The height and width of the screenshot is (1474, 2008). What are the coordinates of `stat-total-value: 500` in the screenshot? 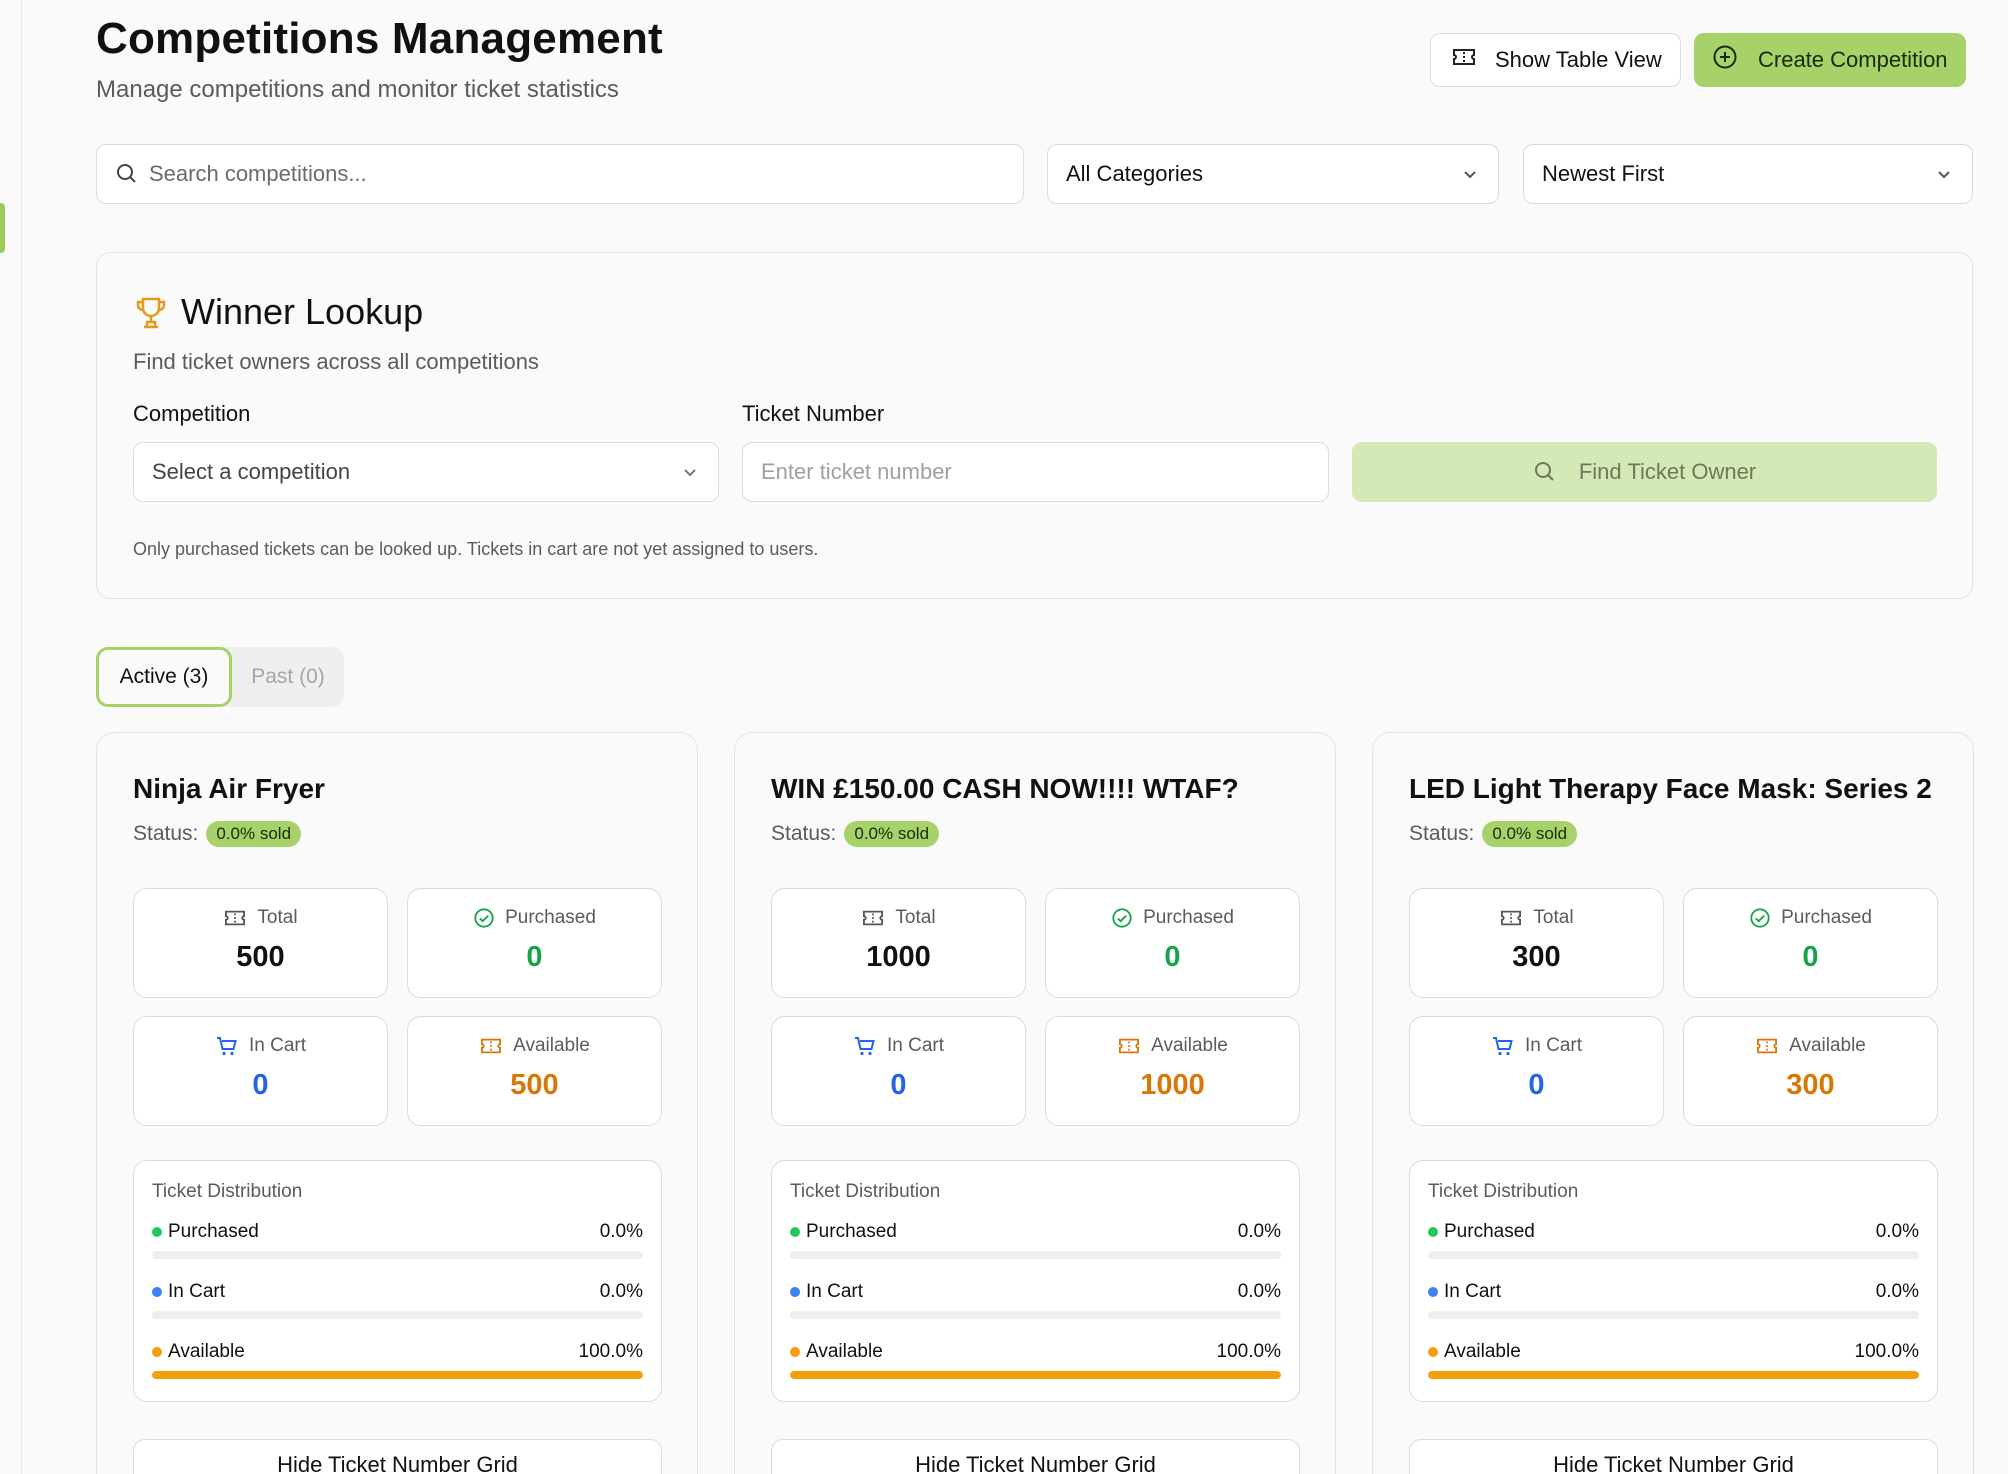 It's located at (260, 957).